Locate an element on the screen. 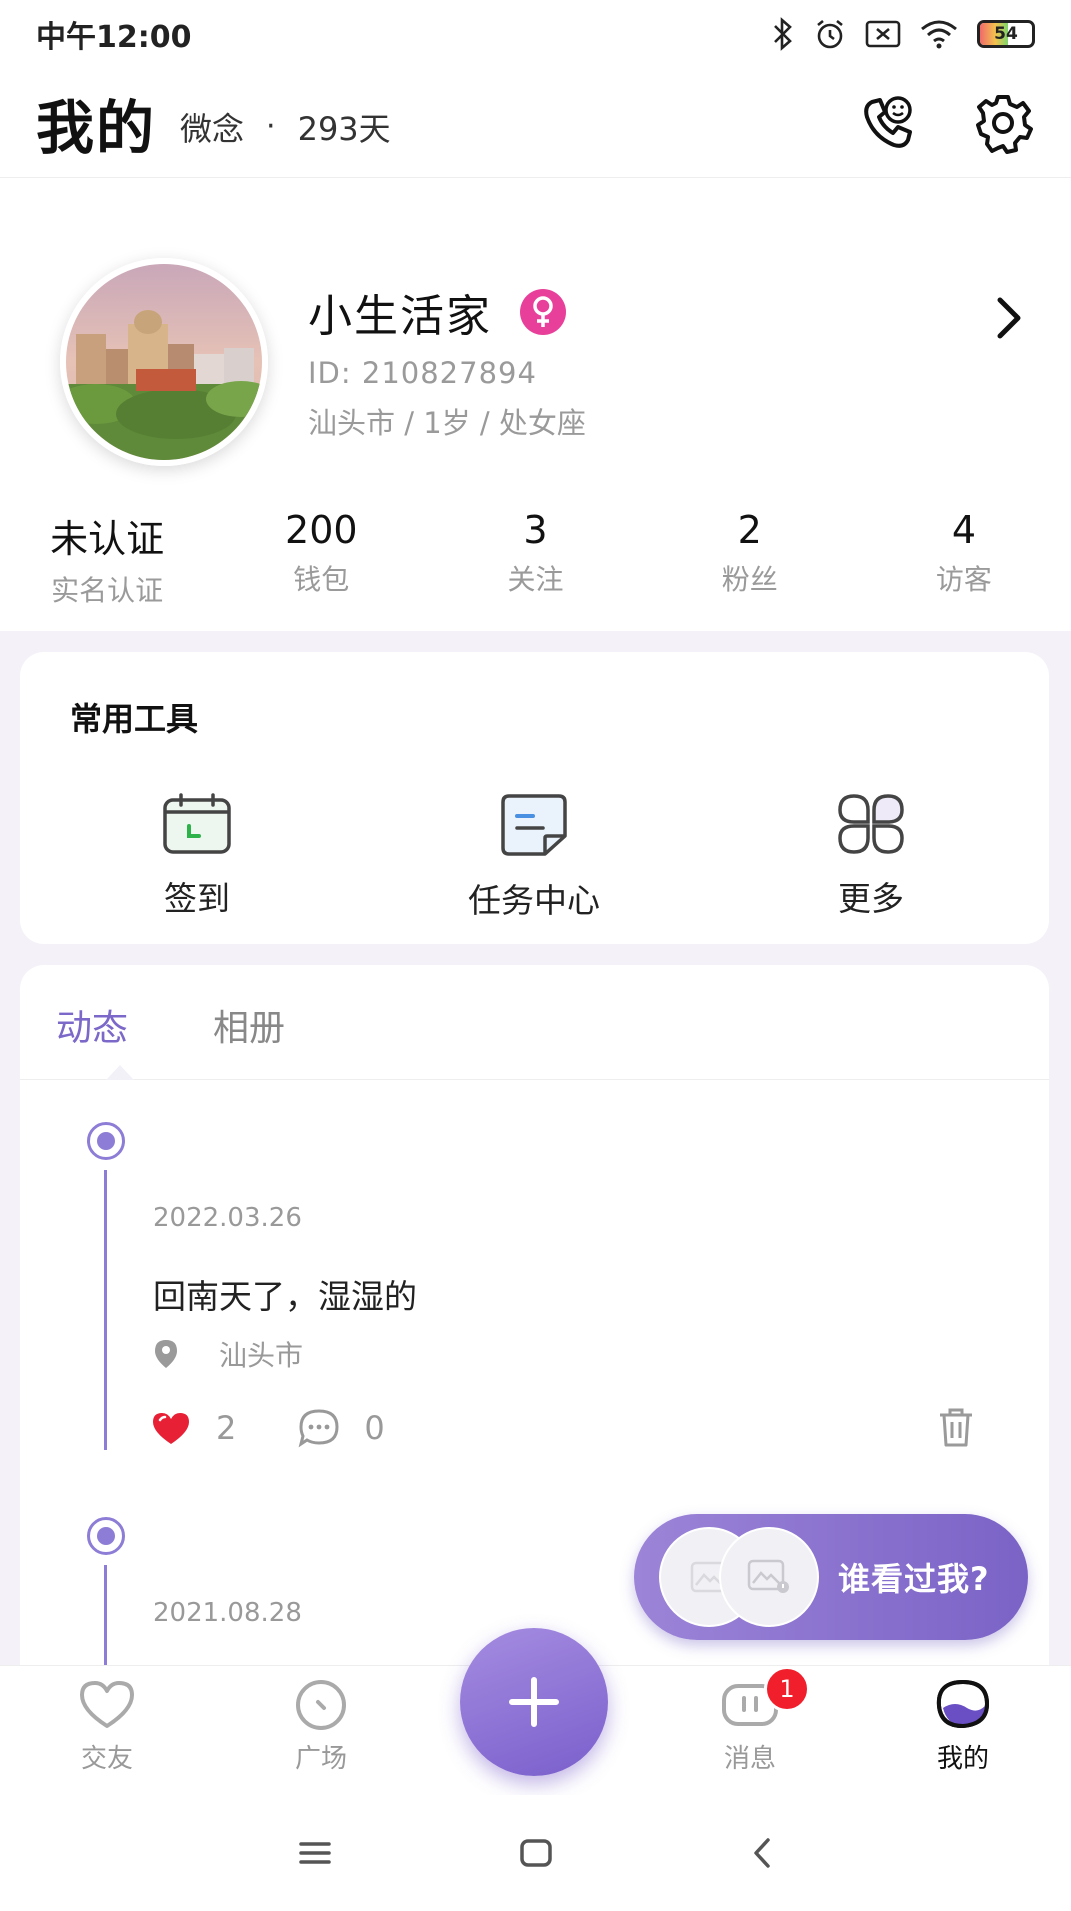 This screenshot has height=1911, width=1071. tab-moments: 动态 is located at coordinates (92, 1025).